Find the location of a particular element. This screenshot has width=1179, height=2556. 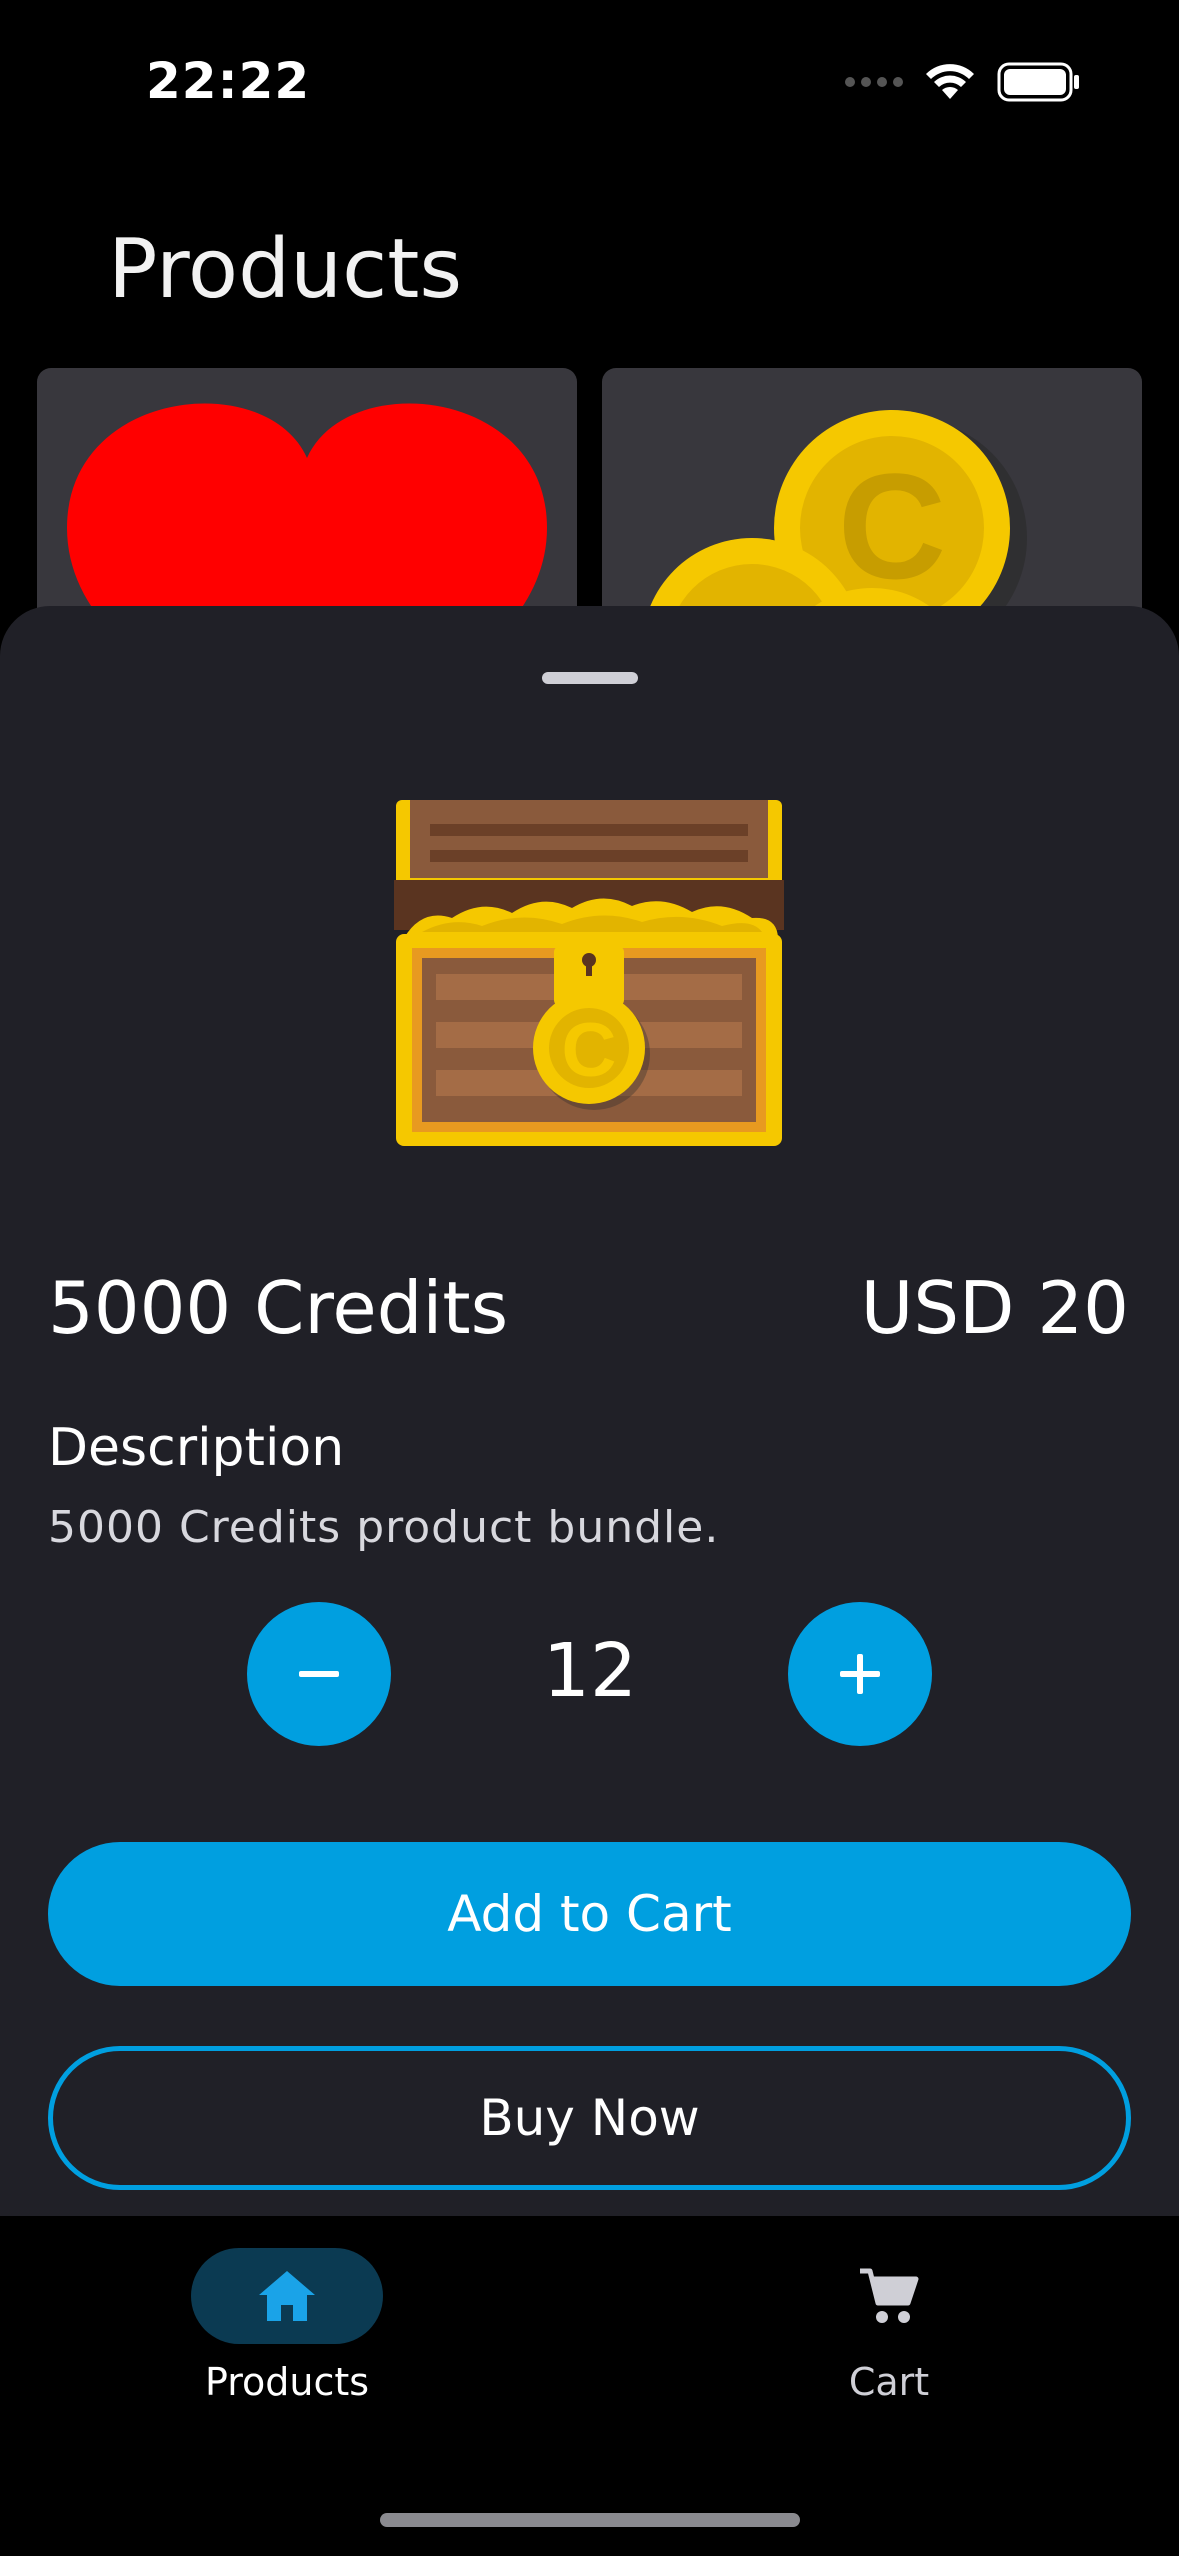

buy-now-button: Buy Now is located at coordinates (589, 2118).